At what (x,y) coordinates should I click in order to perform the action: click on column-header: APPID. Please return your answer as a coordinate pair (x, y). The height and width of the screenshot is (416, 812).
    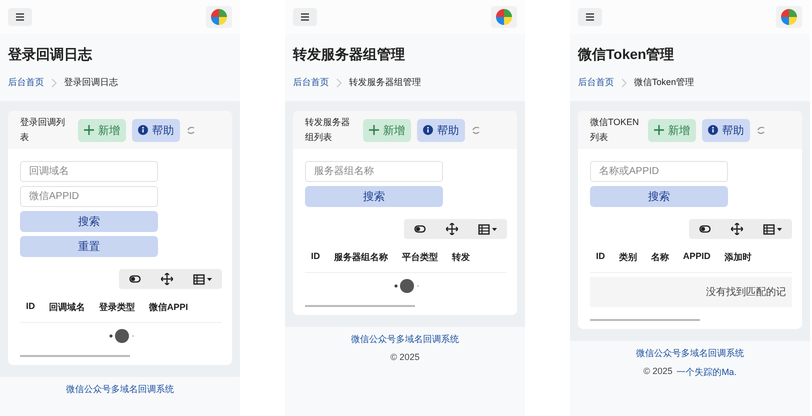
    Looking at the image, I should click on (697, 257).